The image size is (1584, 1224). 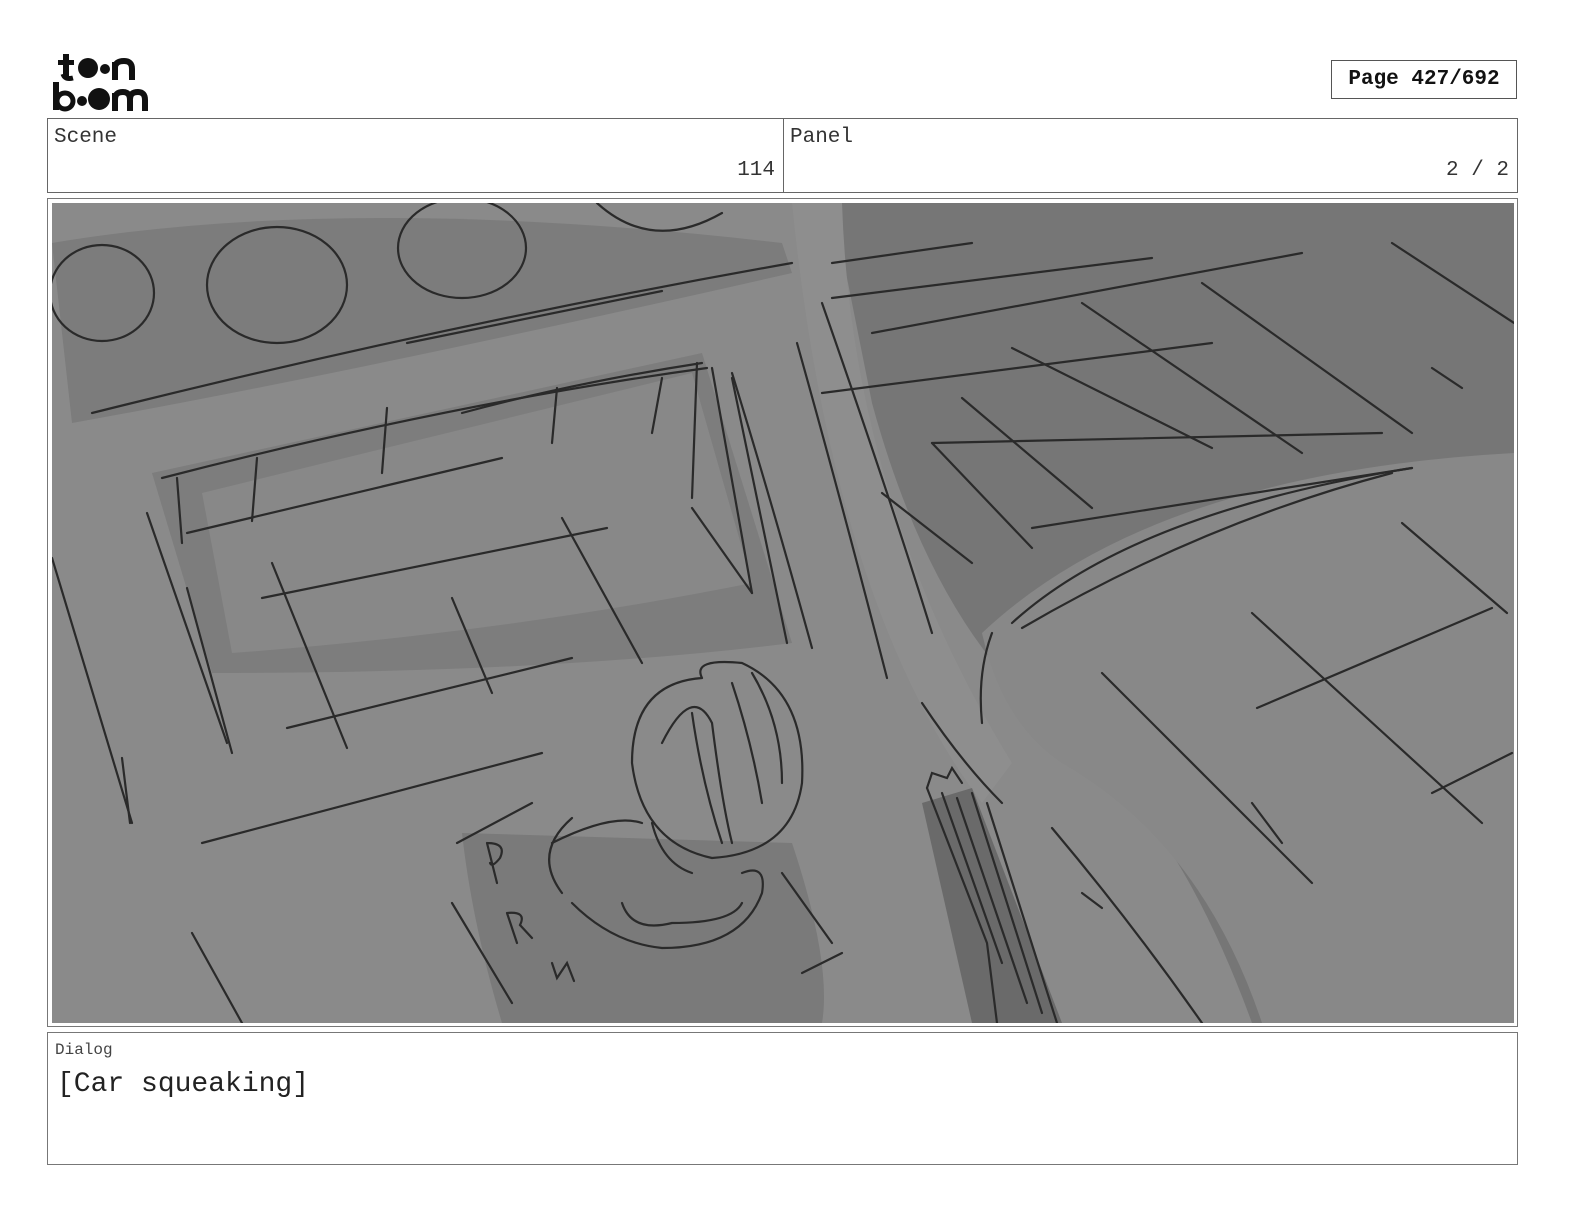 I want to click on panel-label: Panel, so click(x=822, y=137).